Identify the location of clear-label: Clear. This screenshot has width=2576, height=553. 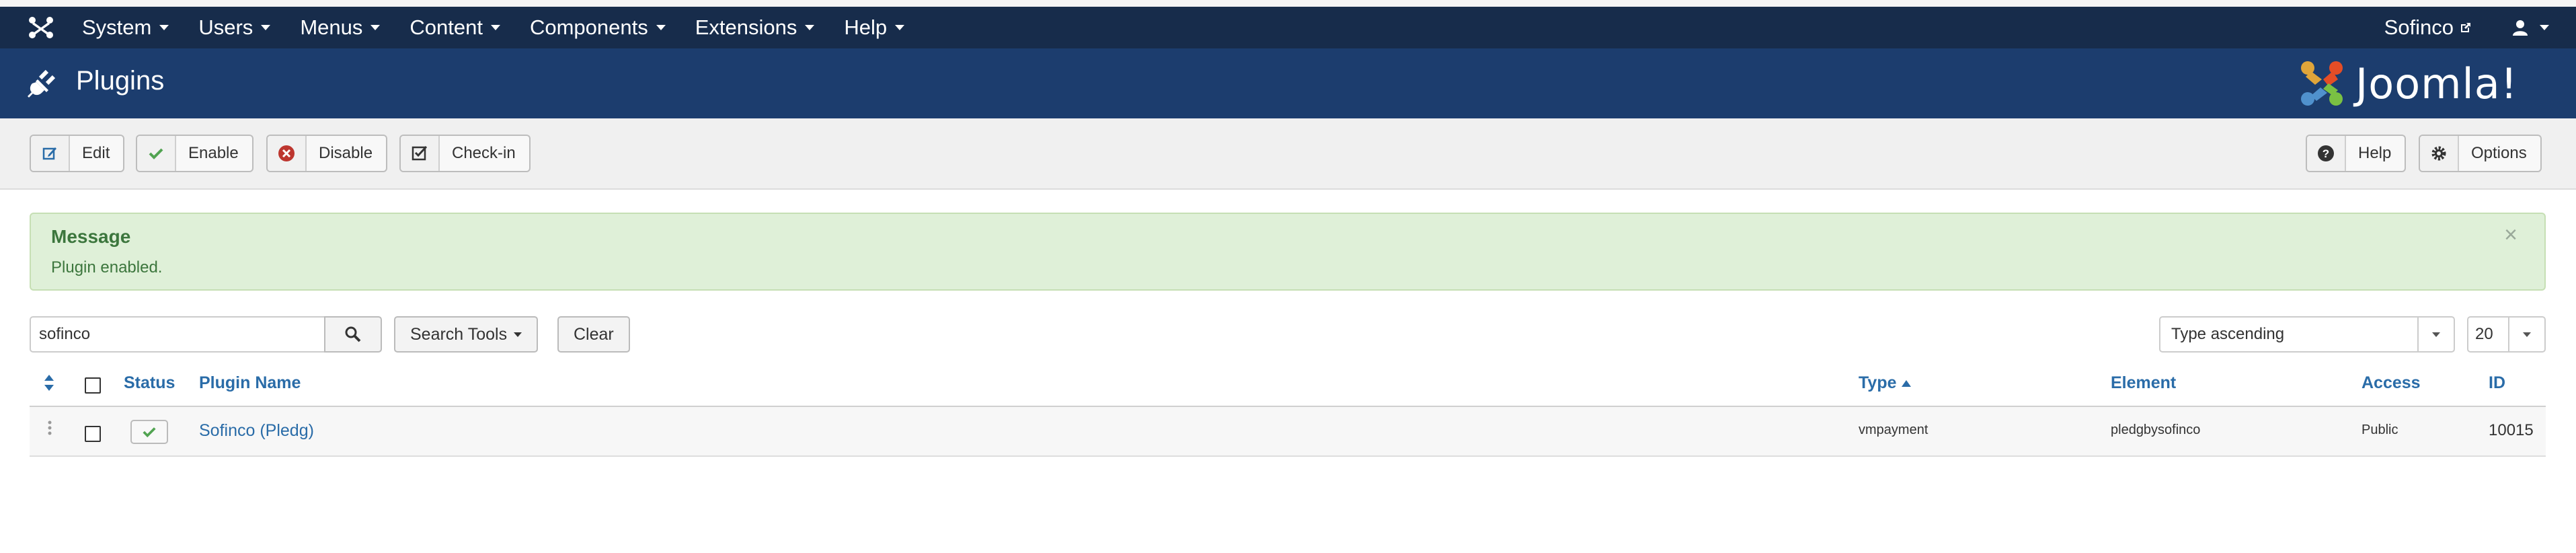
(594, 334).